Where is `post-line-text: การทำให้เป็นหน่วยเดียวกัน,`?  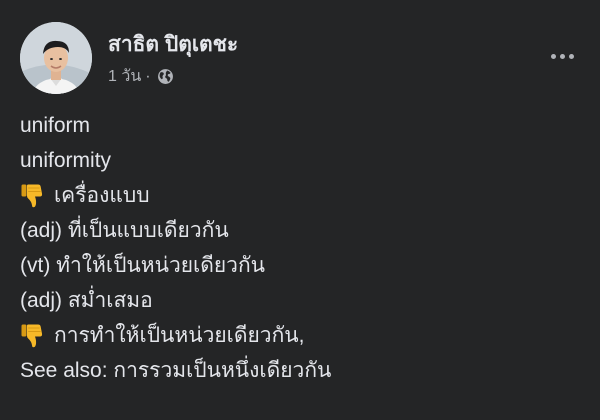 post-line-text: การทำให้เป็นหน่วยเดียวกัน, is located at coordinates (179, 335).